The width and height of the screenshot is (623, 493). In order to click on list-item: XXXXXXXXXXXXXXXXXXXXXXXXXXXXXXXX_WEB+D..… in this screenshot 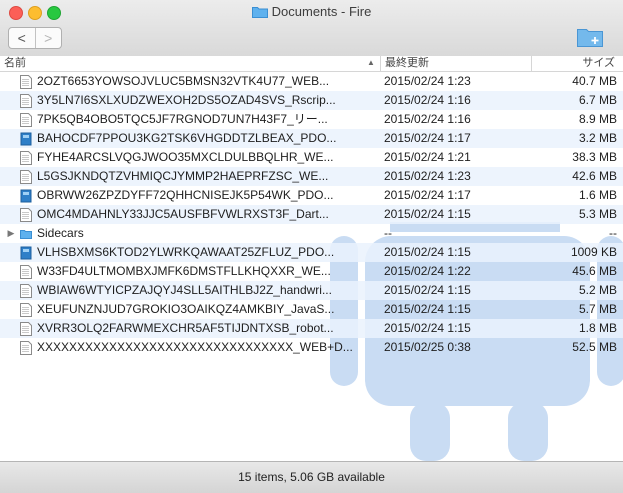, I will do `click(311, 347)`.